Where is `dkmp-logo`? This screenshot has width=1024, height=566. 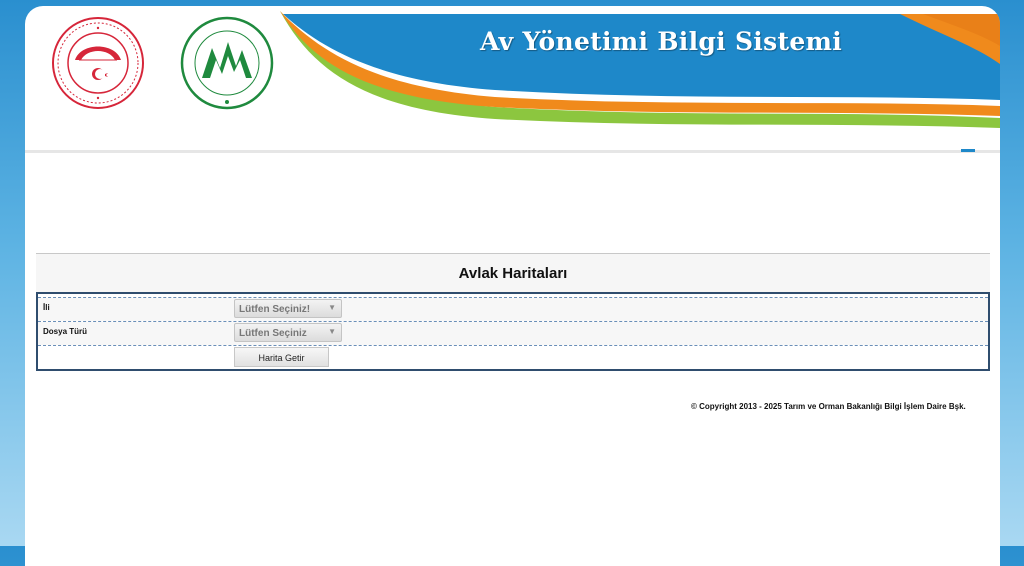
dkmp-logo is located at coordinates (227, 63).